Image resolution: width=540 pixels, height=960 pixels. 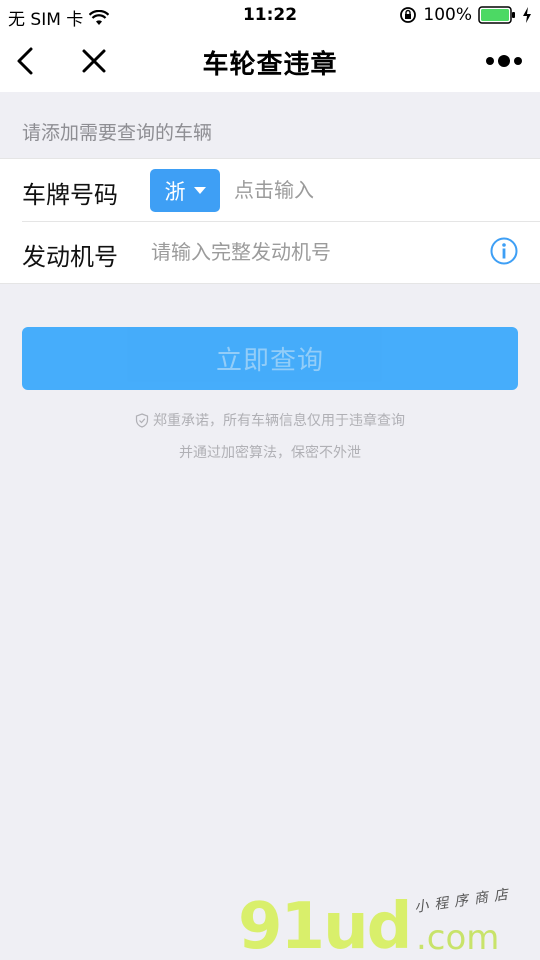 I want to click on plate-label: 车牌号码, so click(x=70, y=195).